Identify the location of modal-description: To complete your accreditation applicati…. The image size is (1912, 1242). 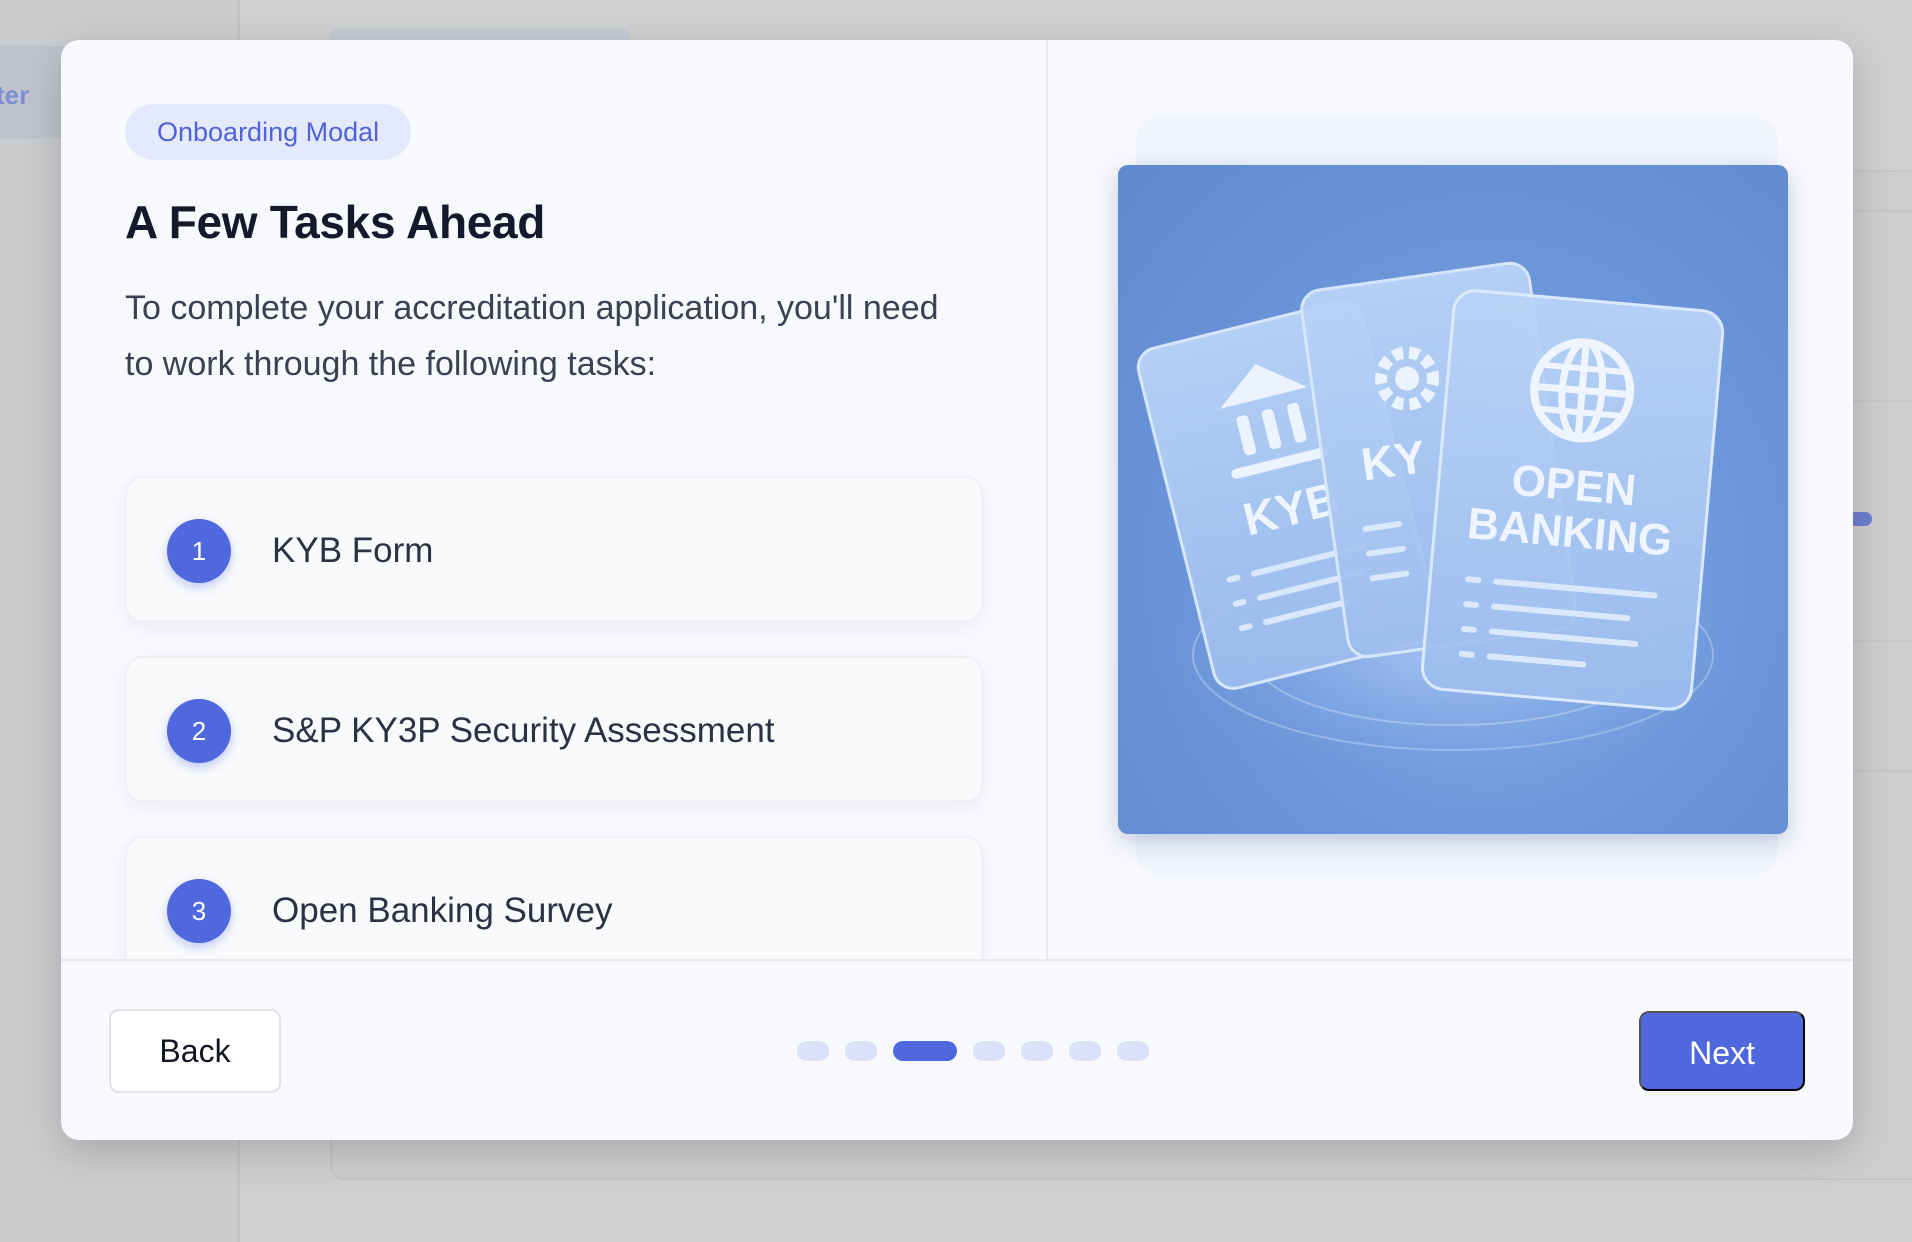
(532, 336).